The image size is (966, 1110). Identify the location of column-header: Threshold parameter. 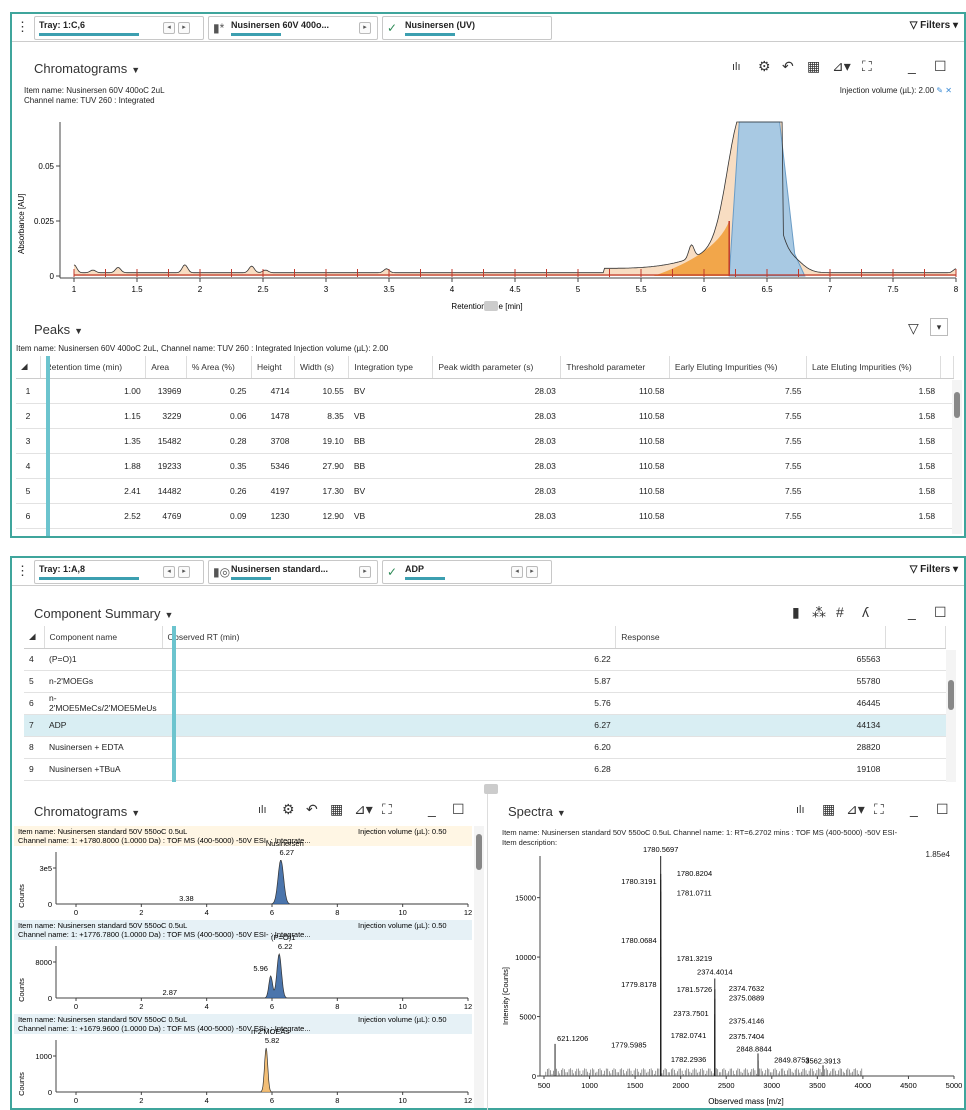
(615, 367).